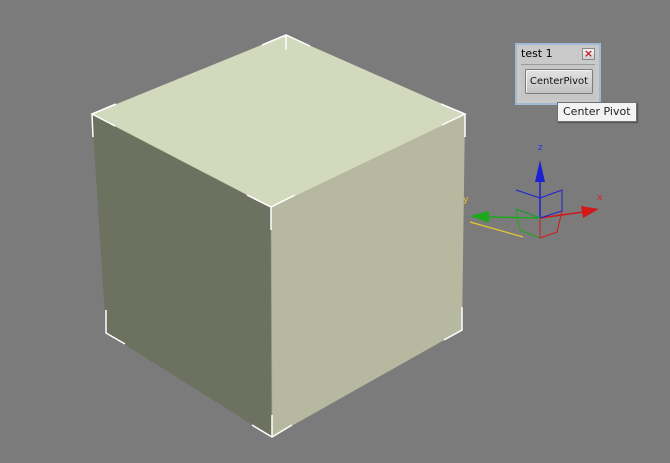  What do you see at coordinates (540, 148) in the screenshot?
I see `gizmo-label-z: z` at bounding box center [540, 148].